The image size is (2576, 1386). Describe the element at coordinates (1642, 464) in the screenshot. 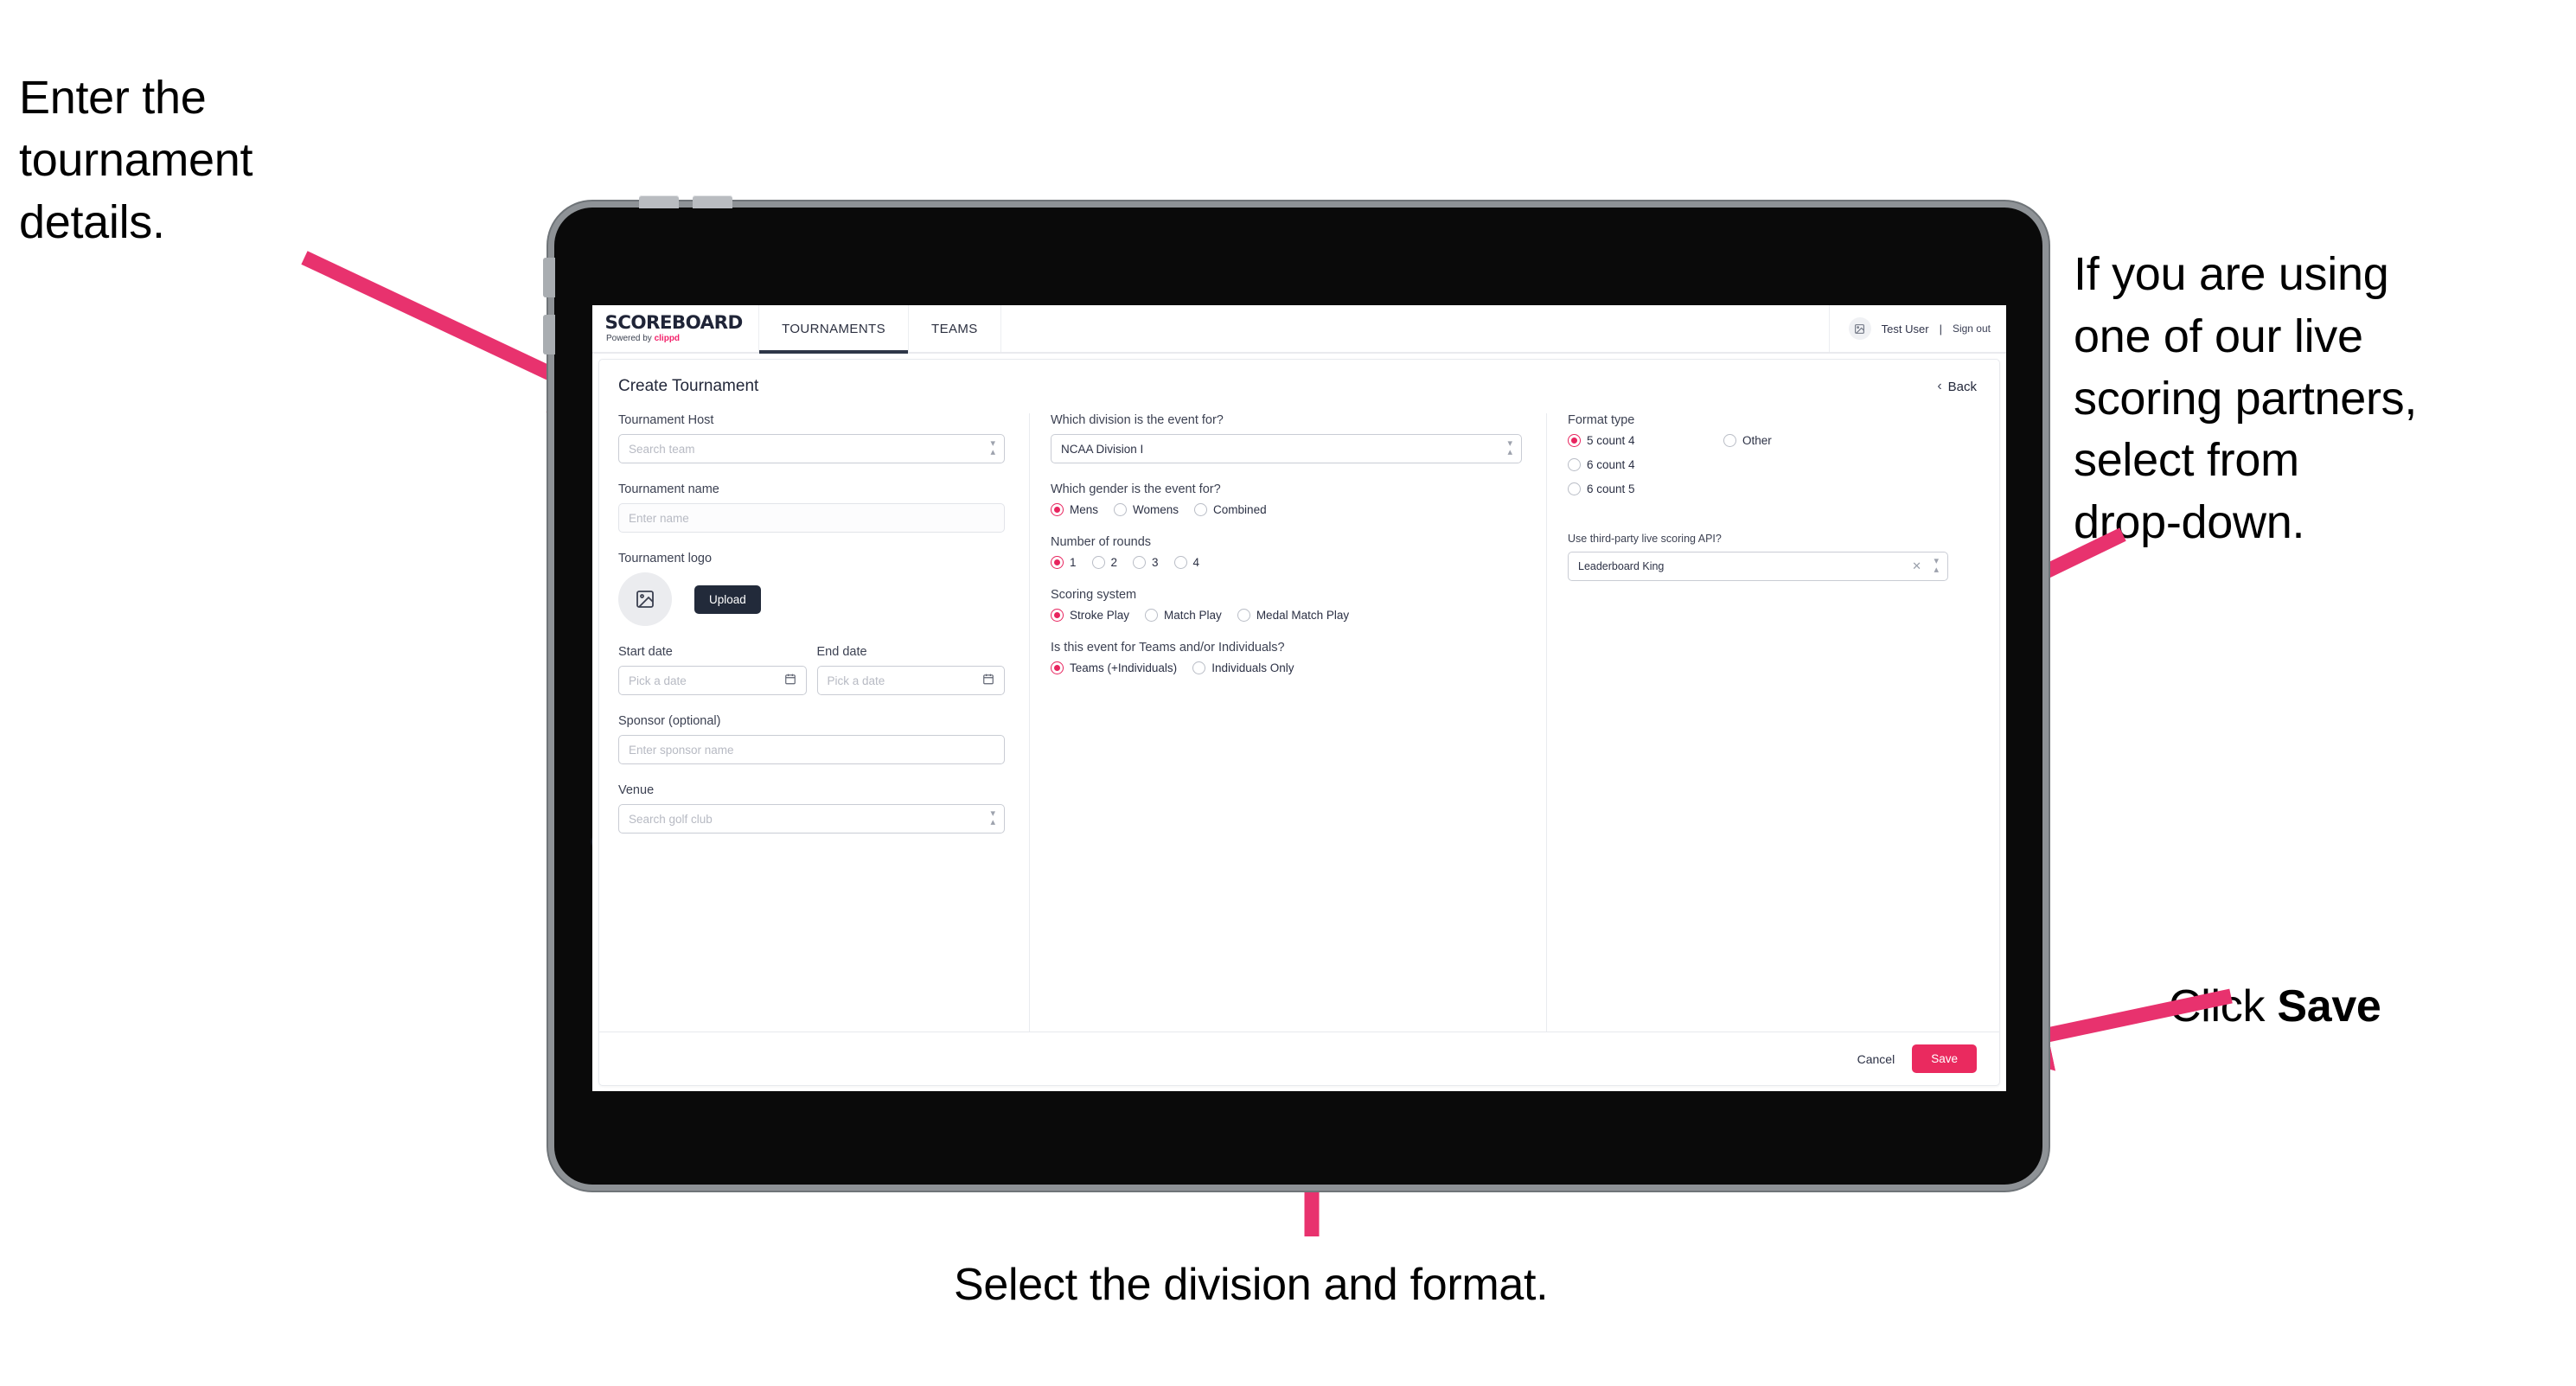

I see `format-option-6-count-4: 6 count 4` at that location.